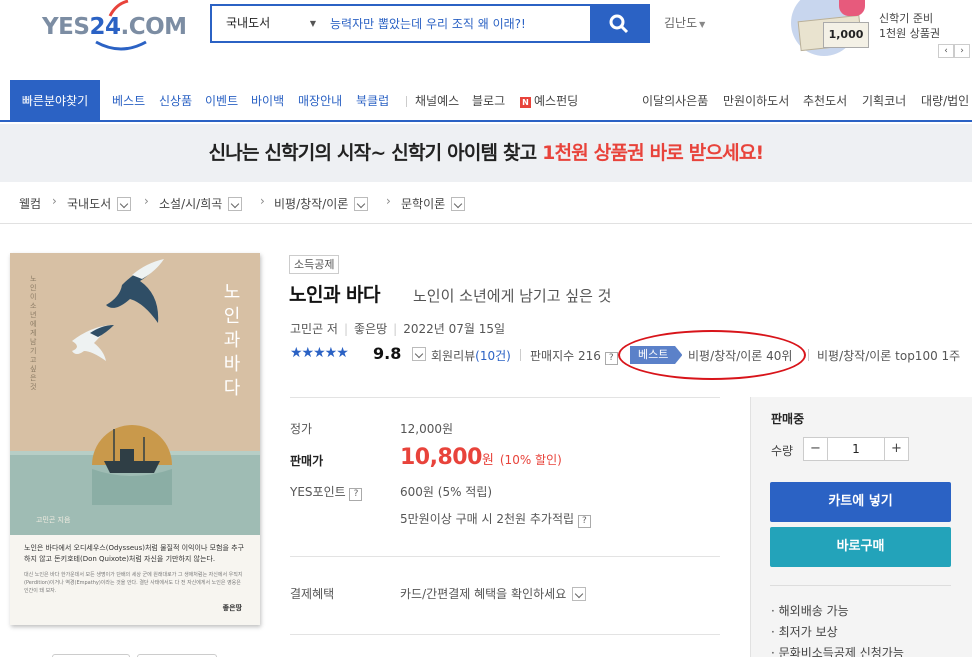  Describe the element at coordinates (312, 594) in the screenshot. I see `payment-benefit-label: 결제혜택` at that location.